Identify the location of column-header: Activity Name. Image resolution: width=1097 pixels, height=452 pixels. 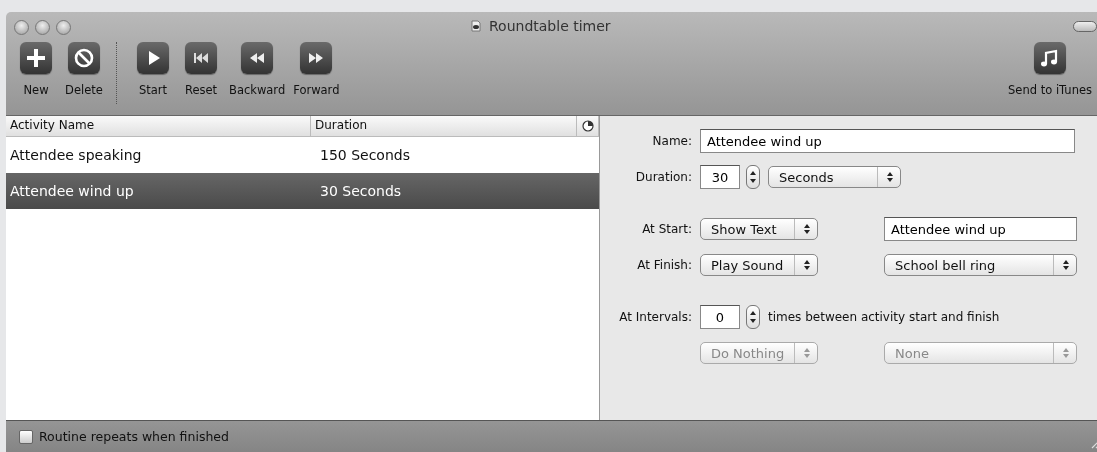
(158, 126).